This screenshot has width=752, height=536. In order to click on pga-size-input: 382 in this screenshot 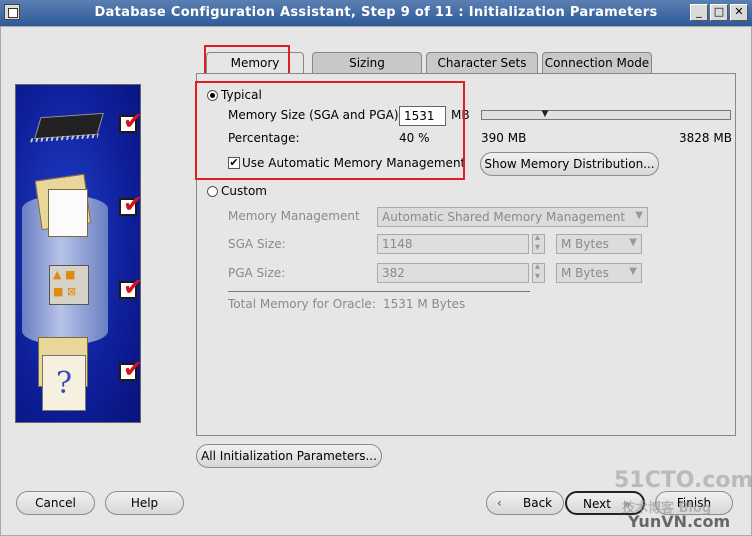, I will do `click(453, 273)`.